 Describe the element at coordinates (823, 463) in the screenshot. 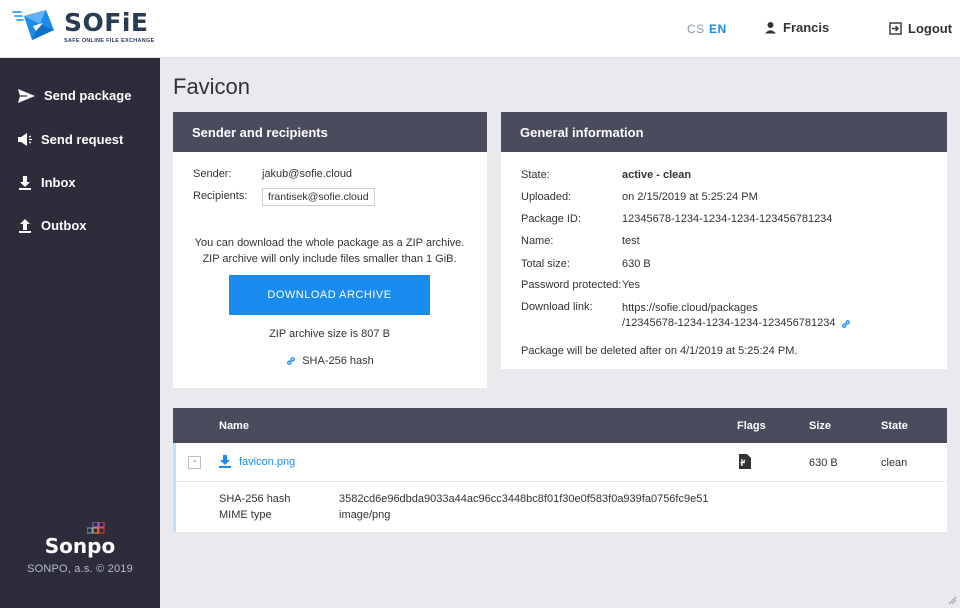

I see `file-size: 630 B` at that location.